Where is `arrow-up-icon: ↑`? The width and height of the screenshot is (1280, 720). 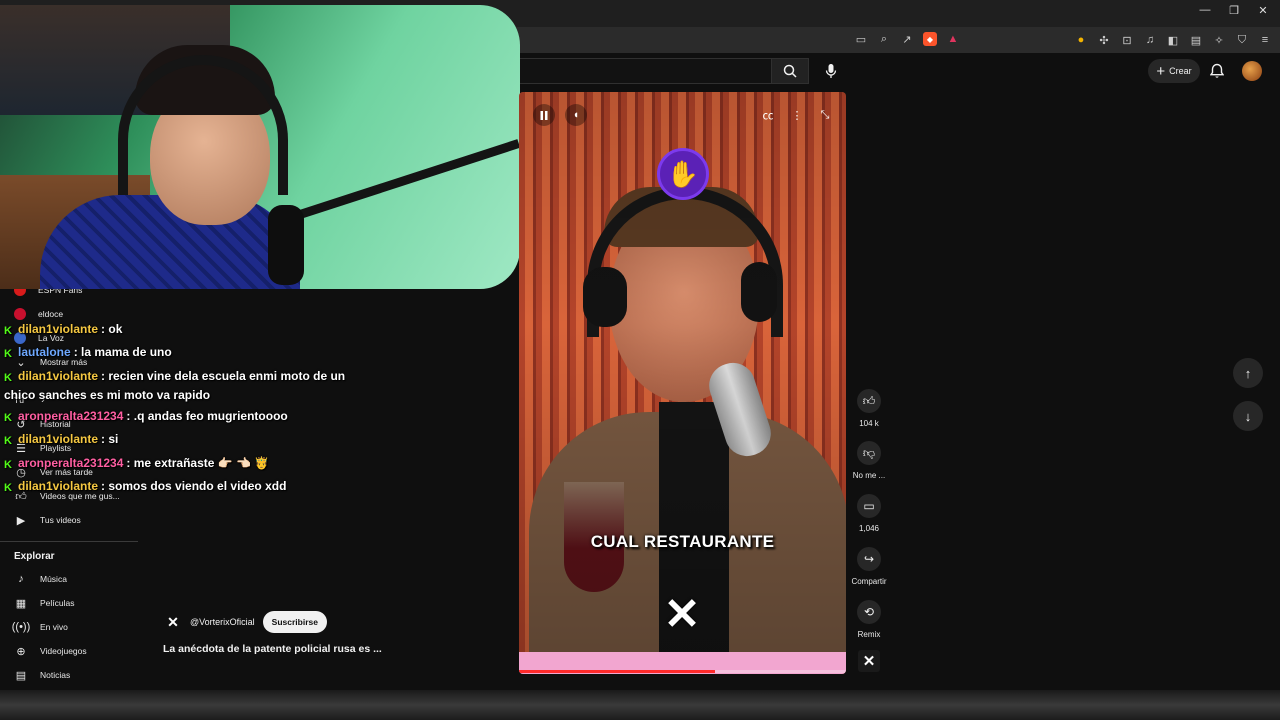
arrow-up-icon: ↑ is located at coordinates (1248, 373).